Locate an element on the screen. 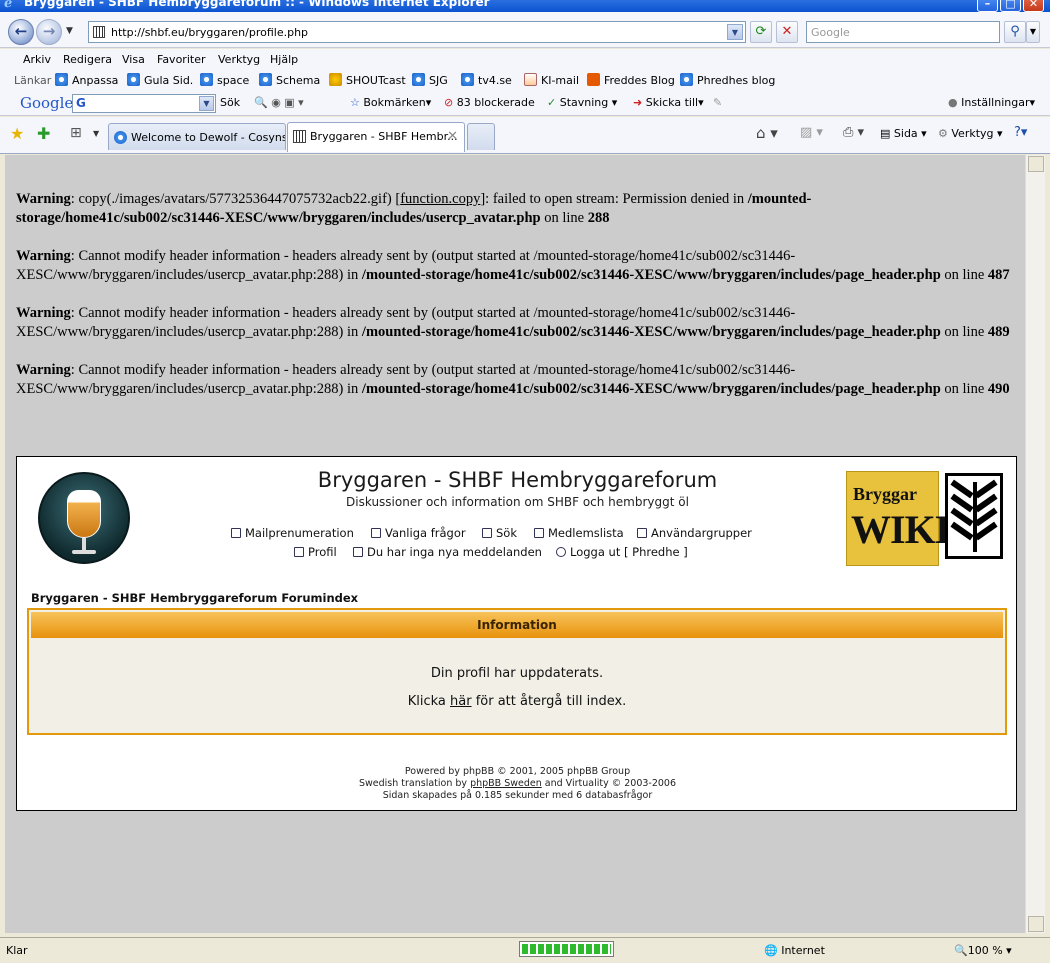 Image resolution: width=1050 pixels, height=963 pixels. new-tab-button is located at coordinates (481, 136).